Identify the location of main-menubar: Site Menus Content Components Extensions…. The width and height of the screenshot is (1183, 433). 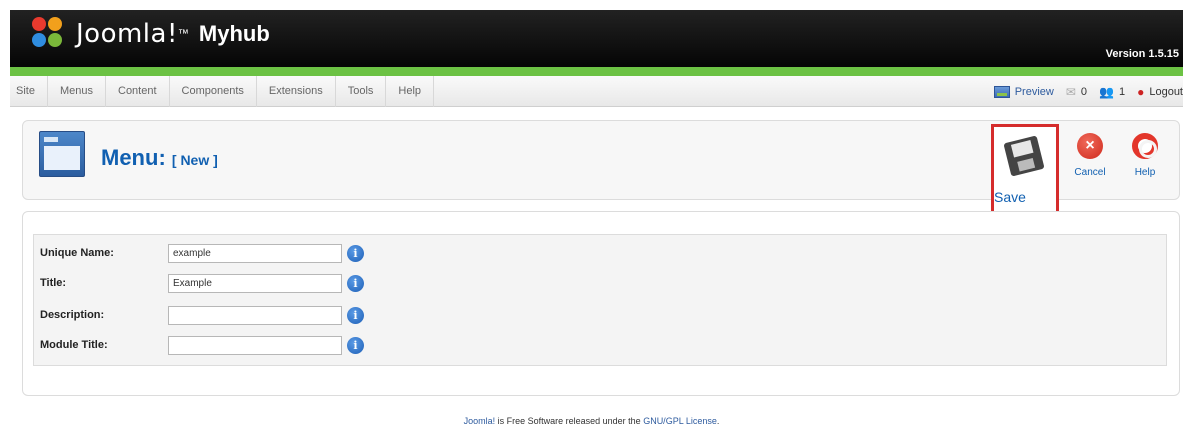
(596, 91).